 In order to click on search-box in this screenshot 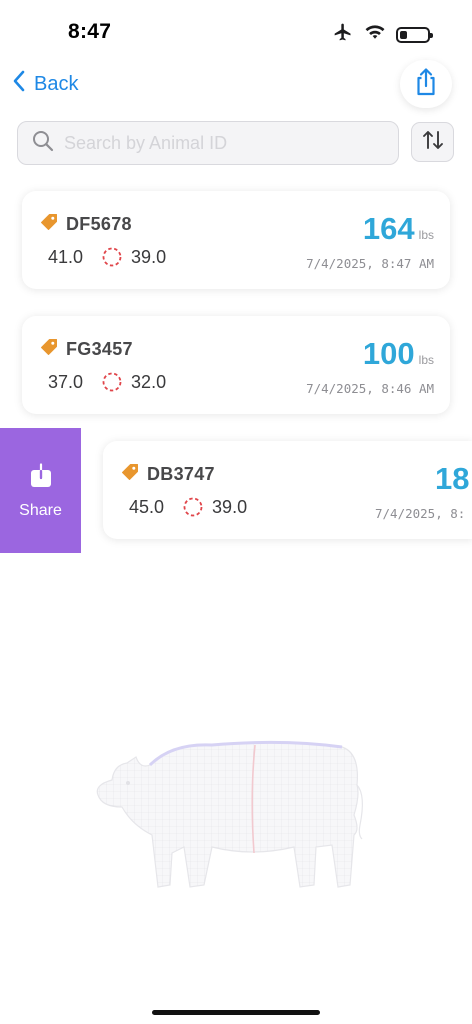, I will do `click(208, 143)`.